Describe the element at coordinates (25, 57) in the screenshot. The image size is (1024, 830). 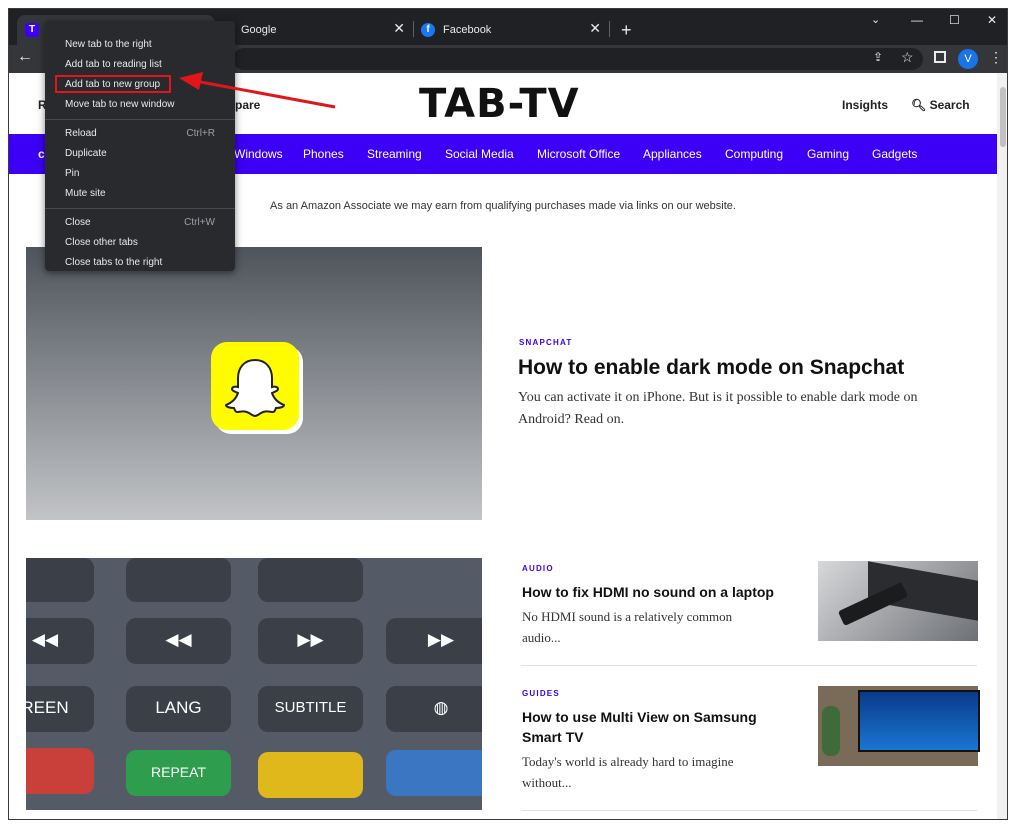
I see `back-arrow-icon: ←` at that location.